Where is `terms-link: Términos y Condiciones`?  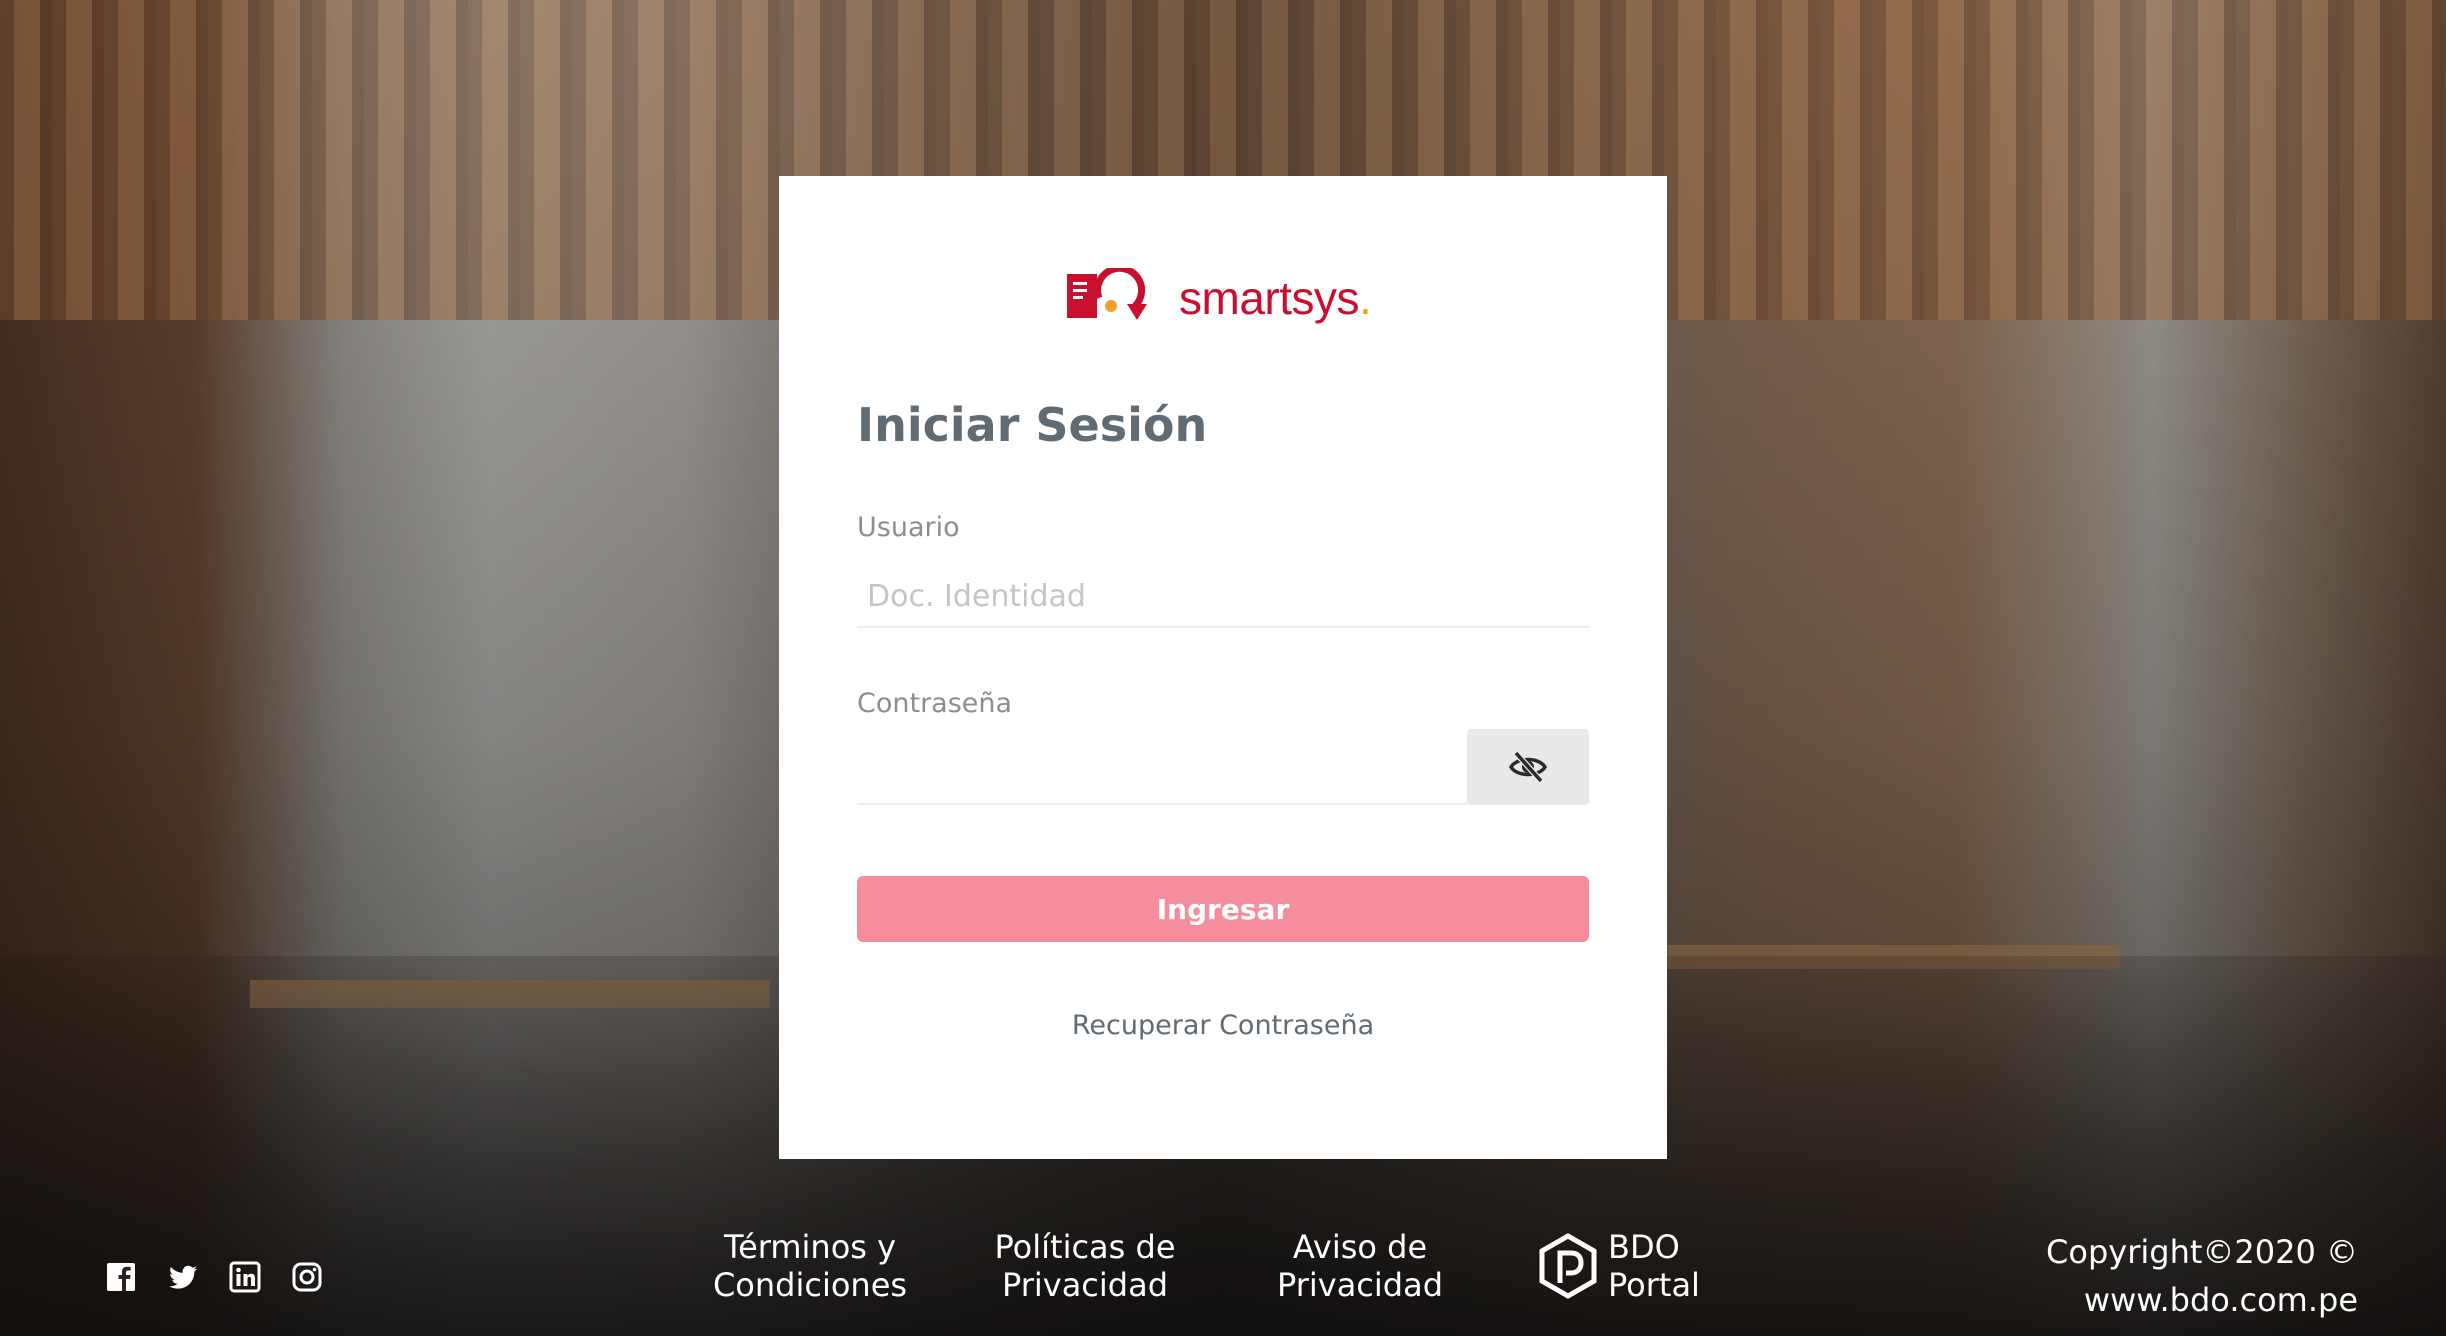 terms-link: Términos y Condiciones is located at coordinates (810, 1266).